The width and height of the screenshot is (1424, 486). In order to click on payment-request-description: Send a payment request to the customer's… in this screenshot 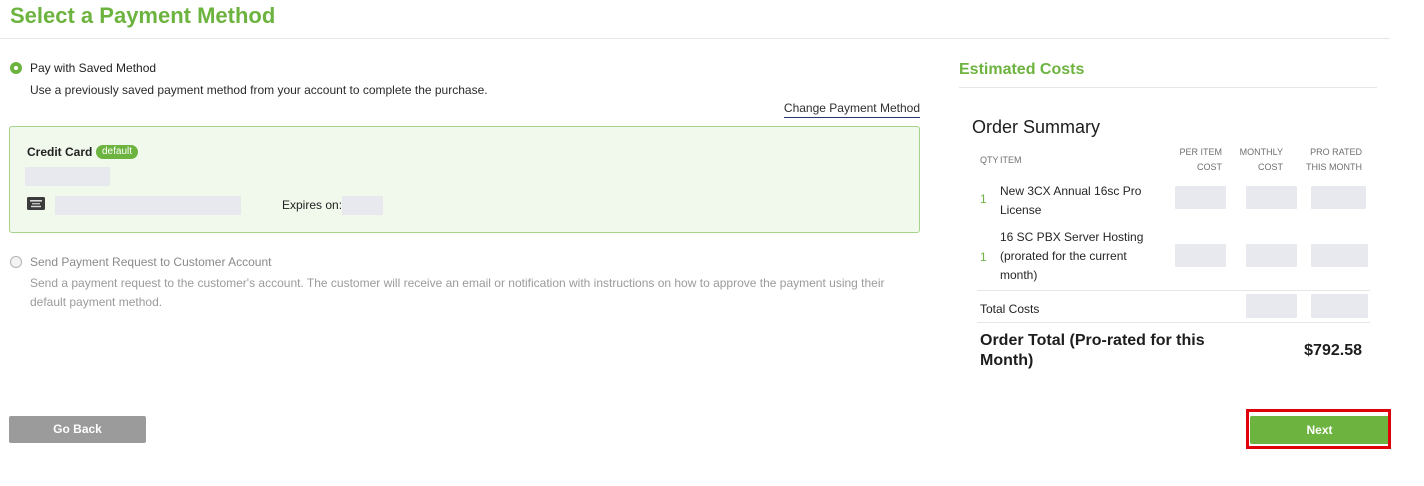, I will do `click(457, 292)`.